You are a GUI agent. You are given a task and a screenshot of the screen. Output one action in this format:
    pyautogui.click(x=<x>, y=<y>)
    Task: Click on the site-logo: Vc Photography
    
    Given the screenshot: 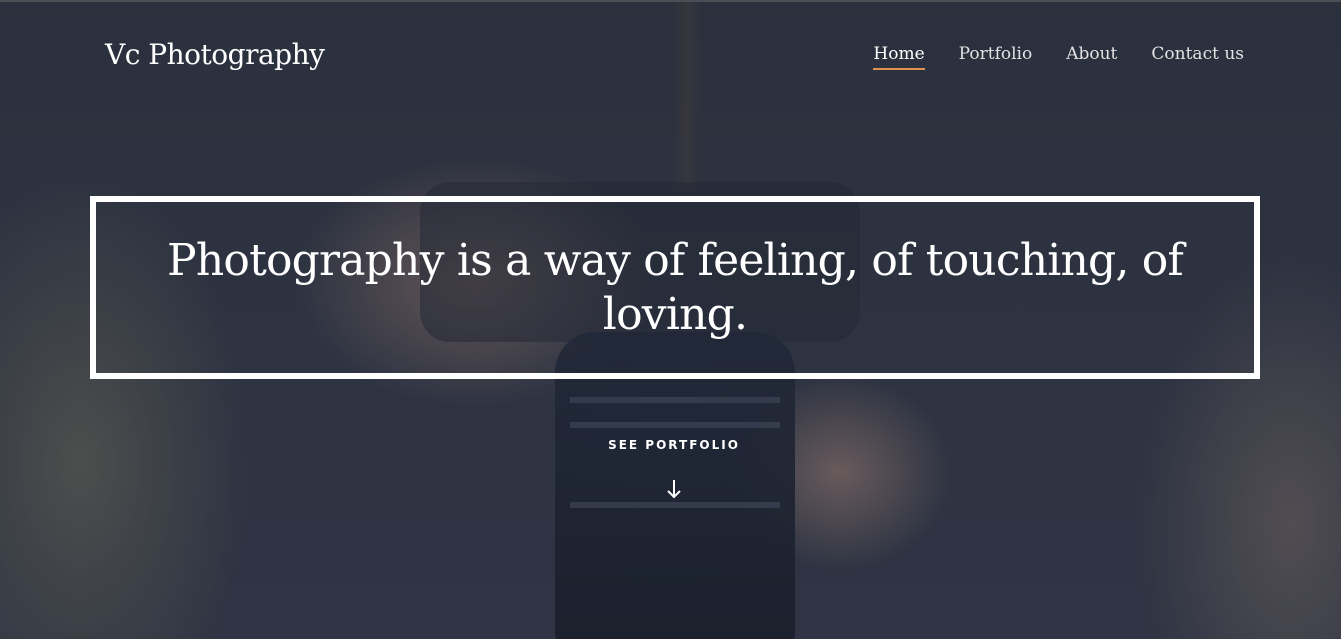 What is the action you would take?
    pyautogui.click(x=215, y=54)
    